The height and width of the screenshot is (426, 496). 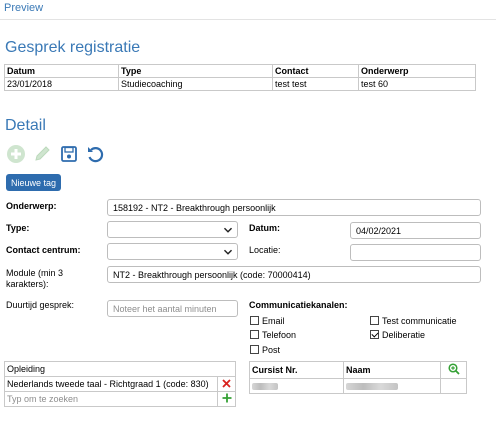 I want to click on new-tag-button: Nieuwe tag, so click(x=33, y=182).